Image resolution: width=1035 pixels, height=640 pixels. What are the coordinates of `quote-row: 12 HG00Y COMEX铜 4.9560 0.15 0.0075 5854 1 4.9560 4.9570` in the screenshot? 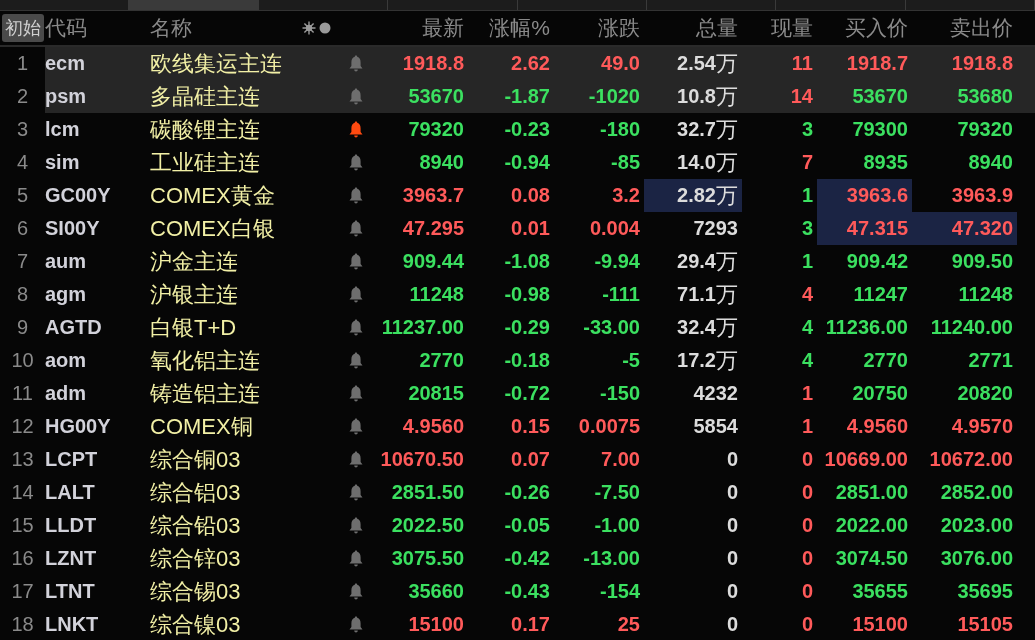 It's located at (517, 426).